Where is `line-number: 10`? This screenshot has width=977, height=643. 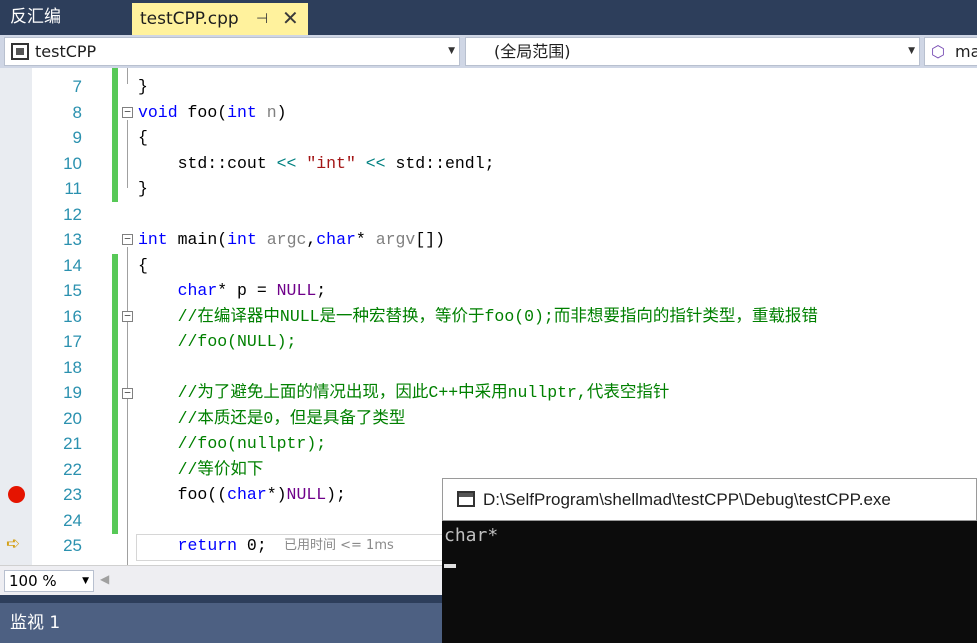
line-number: 10 is located at coordinates (72, 163).